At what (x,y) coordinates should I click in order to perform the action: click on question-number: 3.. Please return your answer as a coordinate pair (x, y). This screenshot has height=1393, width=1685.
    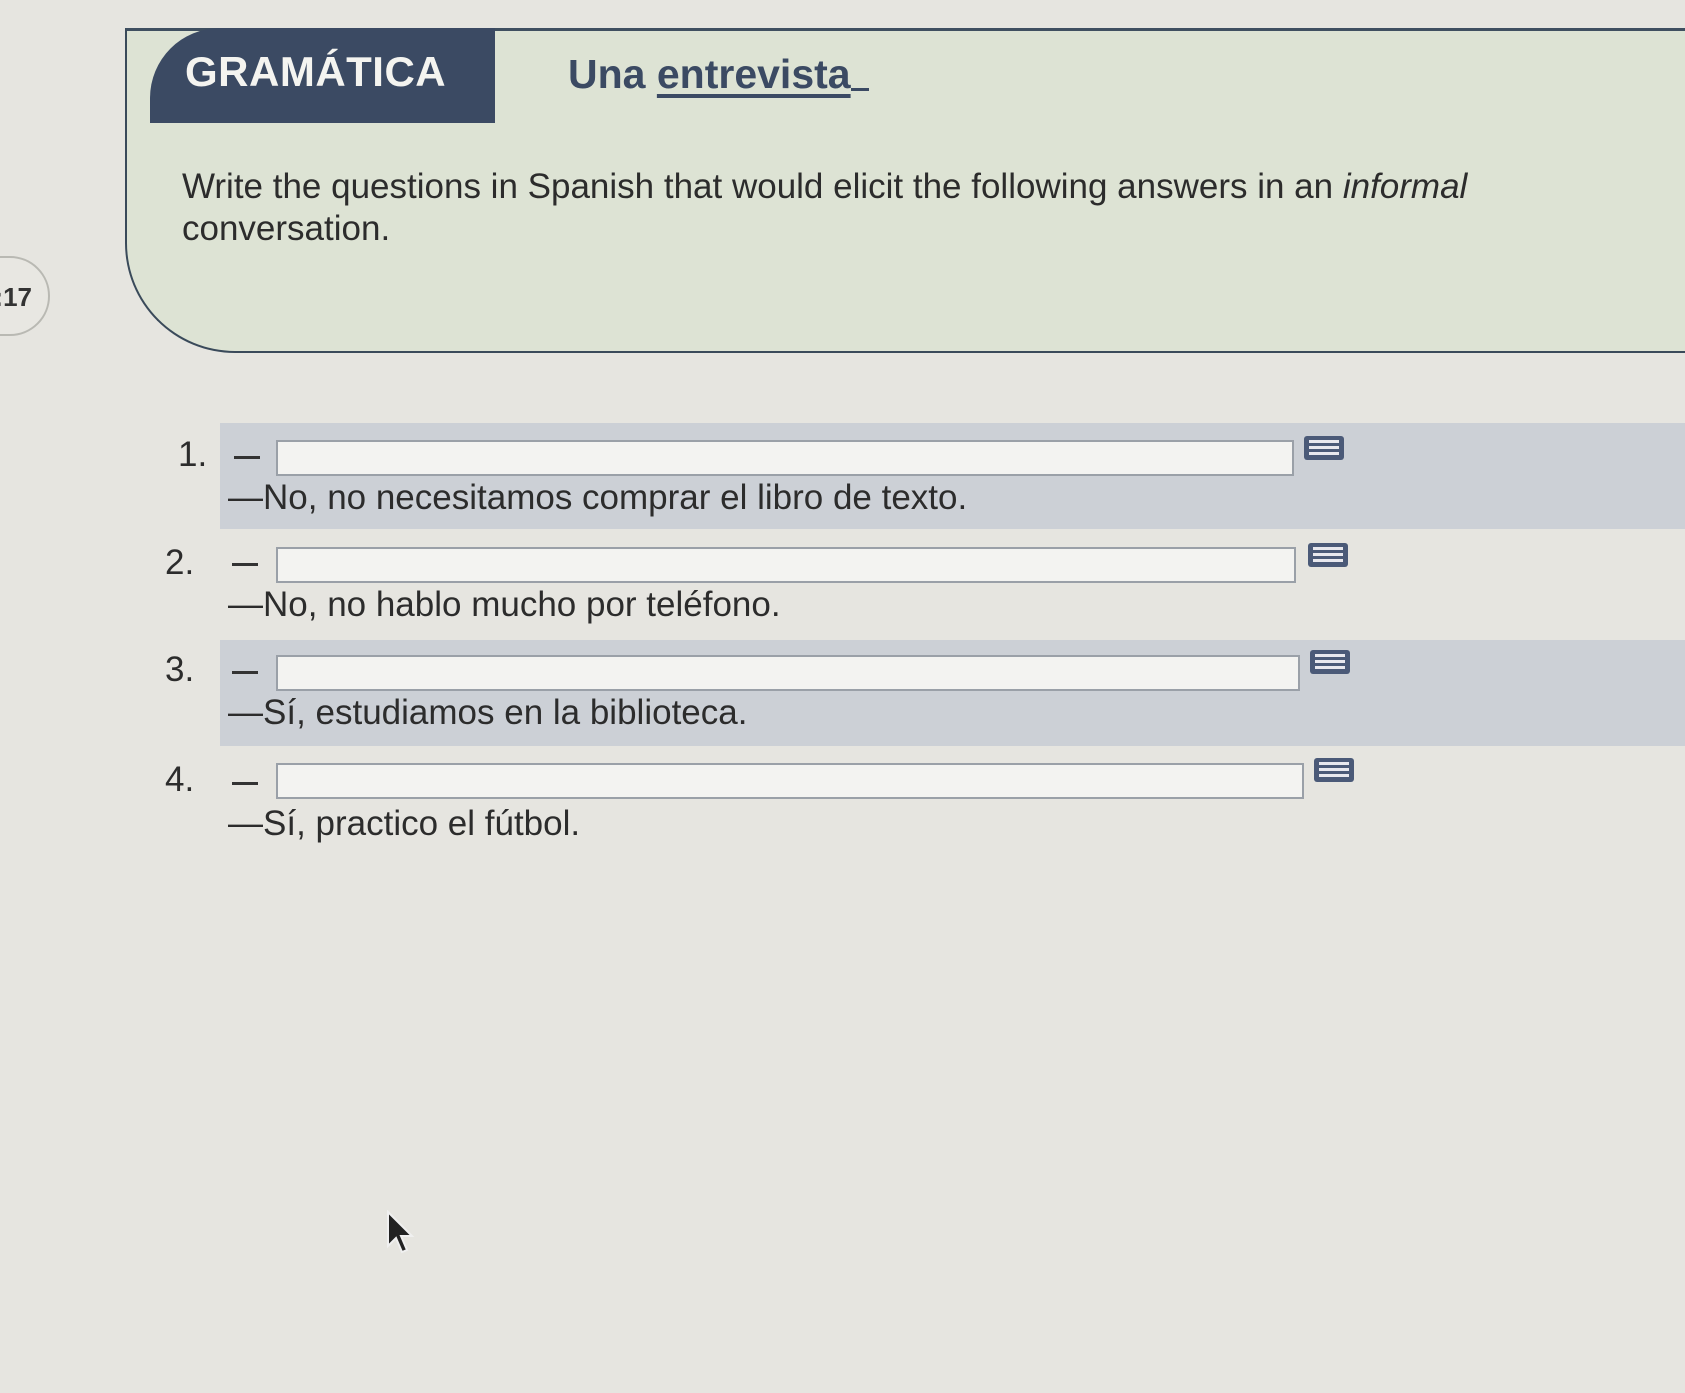
    Looking at the image, I should click on (180, 669).